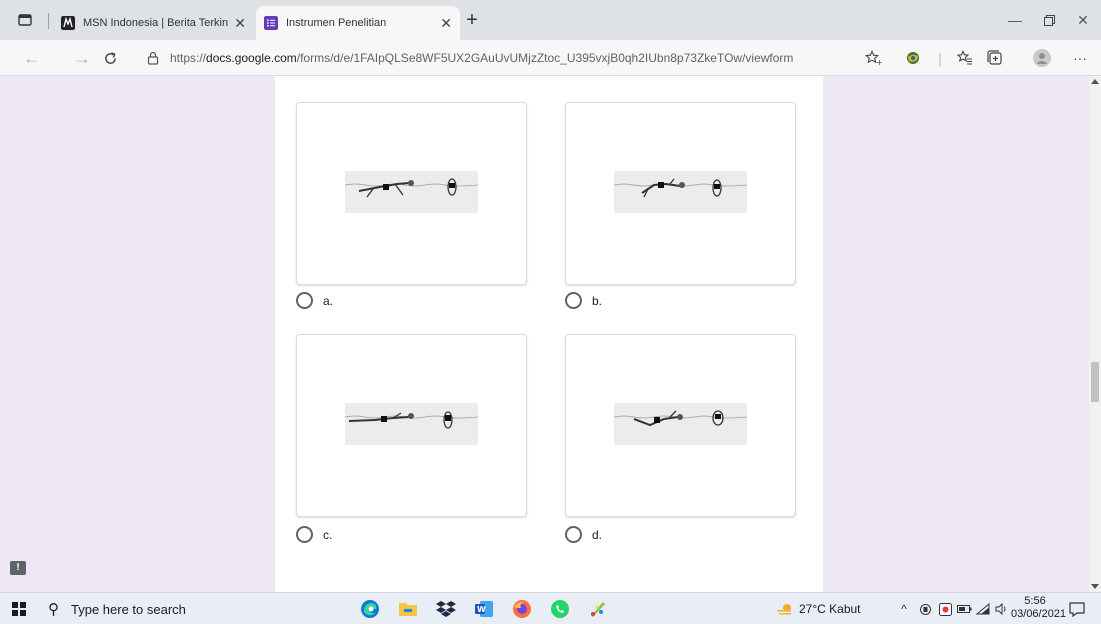 Image resolution: width=1101 pixels, height=624 pixels. What do you see at coordinates (336, 23) in the screenshot?
I see `tab-title: Instrumen Penelitian` at bounding box center [336, 23].